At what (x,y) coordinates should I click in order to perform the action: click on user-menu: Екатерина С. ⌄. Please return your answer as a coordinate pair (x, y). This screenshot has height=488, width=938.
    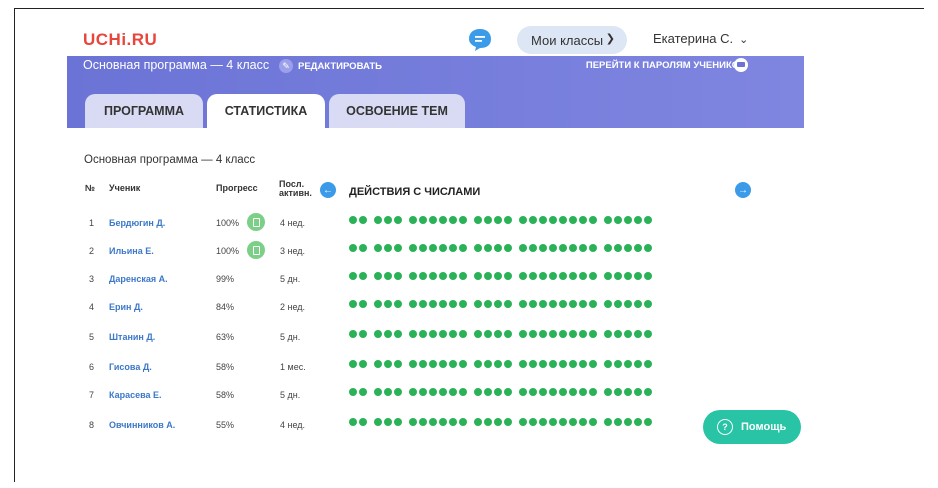
    Looking at the image, I should click on (700, 38).